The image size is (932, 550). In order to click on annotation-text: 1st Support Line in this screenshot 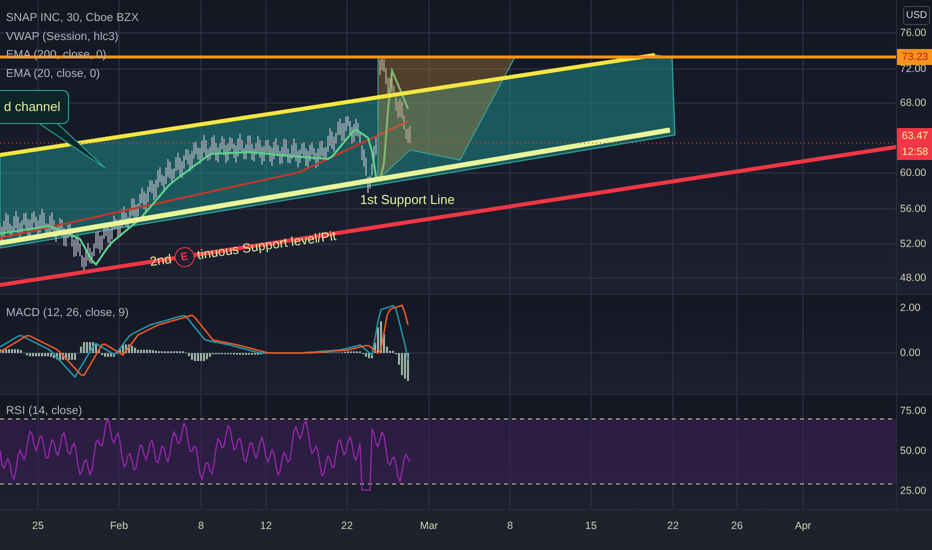, I will do `click(407, 200)`.